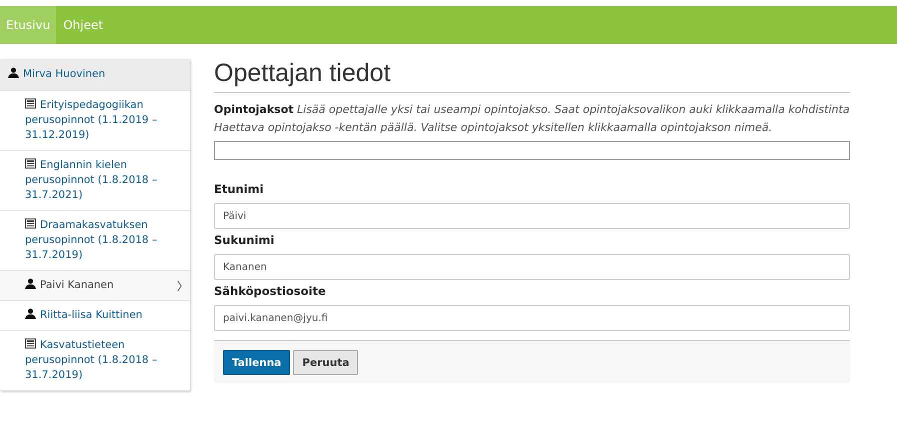  What do you see at coordinates (532, 150) in the screenshot?
I see `course-search-field` at bounding box center [532, 150].